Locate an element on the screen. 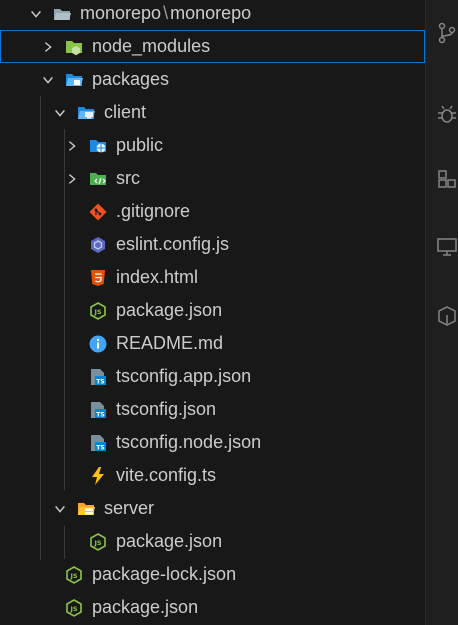 This screenshot has width=458, height=625. tree-item-tsconfig-app: TS tsconfig.app.json is located at coordinates (212, 376).